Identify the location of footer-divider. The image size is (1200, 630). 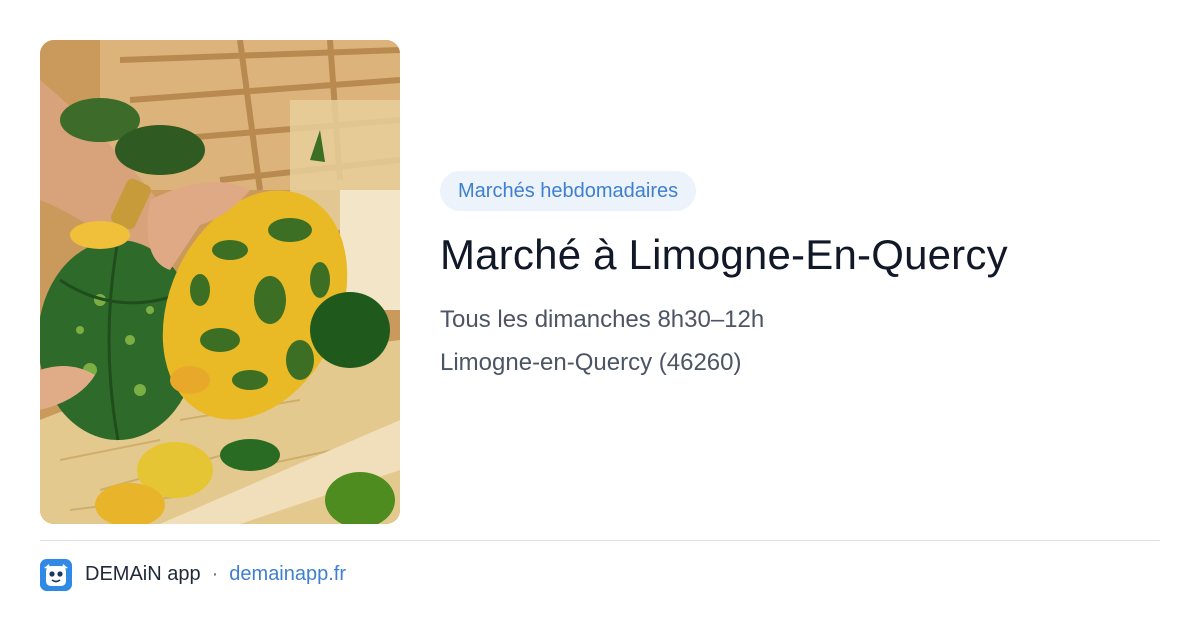
(600, 540).